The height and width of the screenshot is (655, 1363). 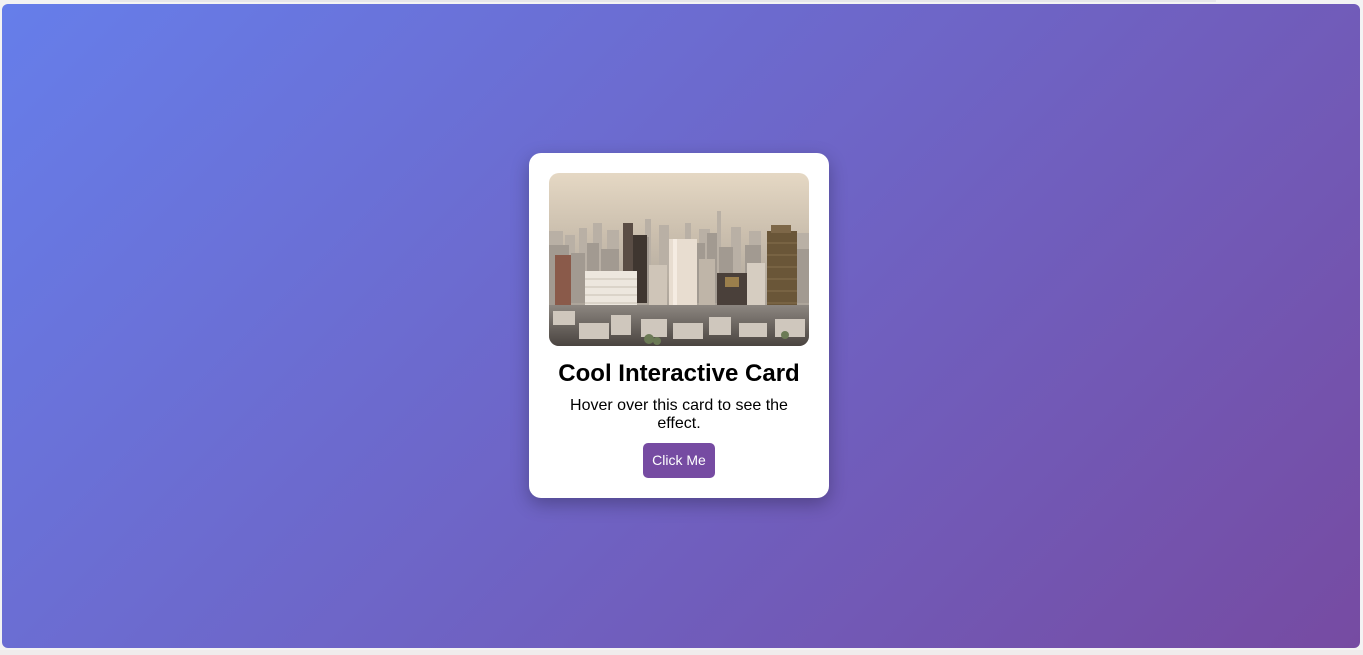 I want to click on click-me-button: Click Me, so click(x=679, y=460).